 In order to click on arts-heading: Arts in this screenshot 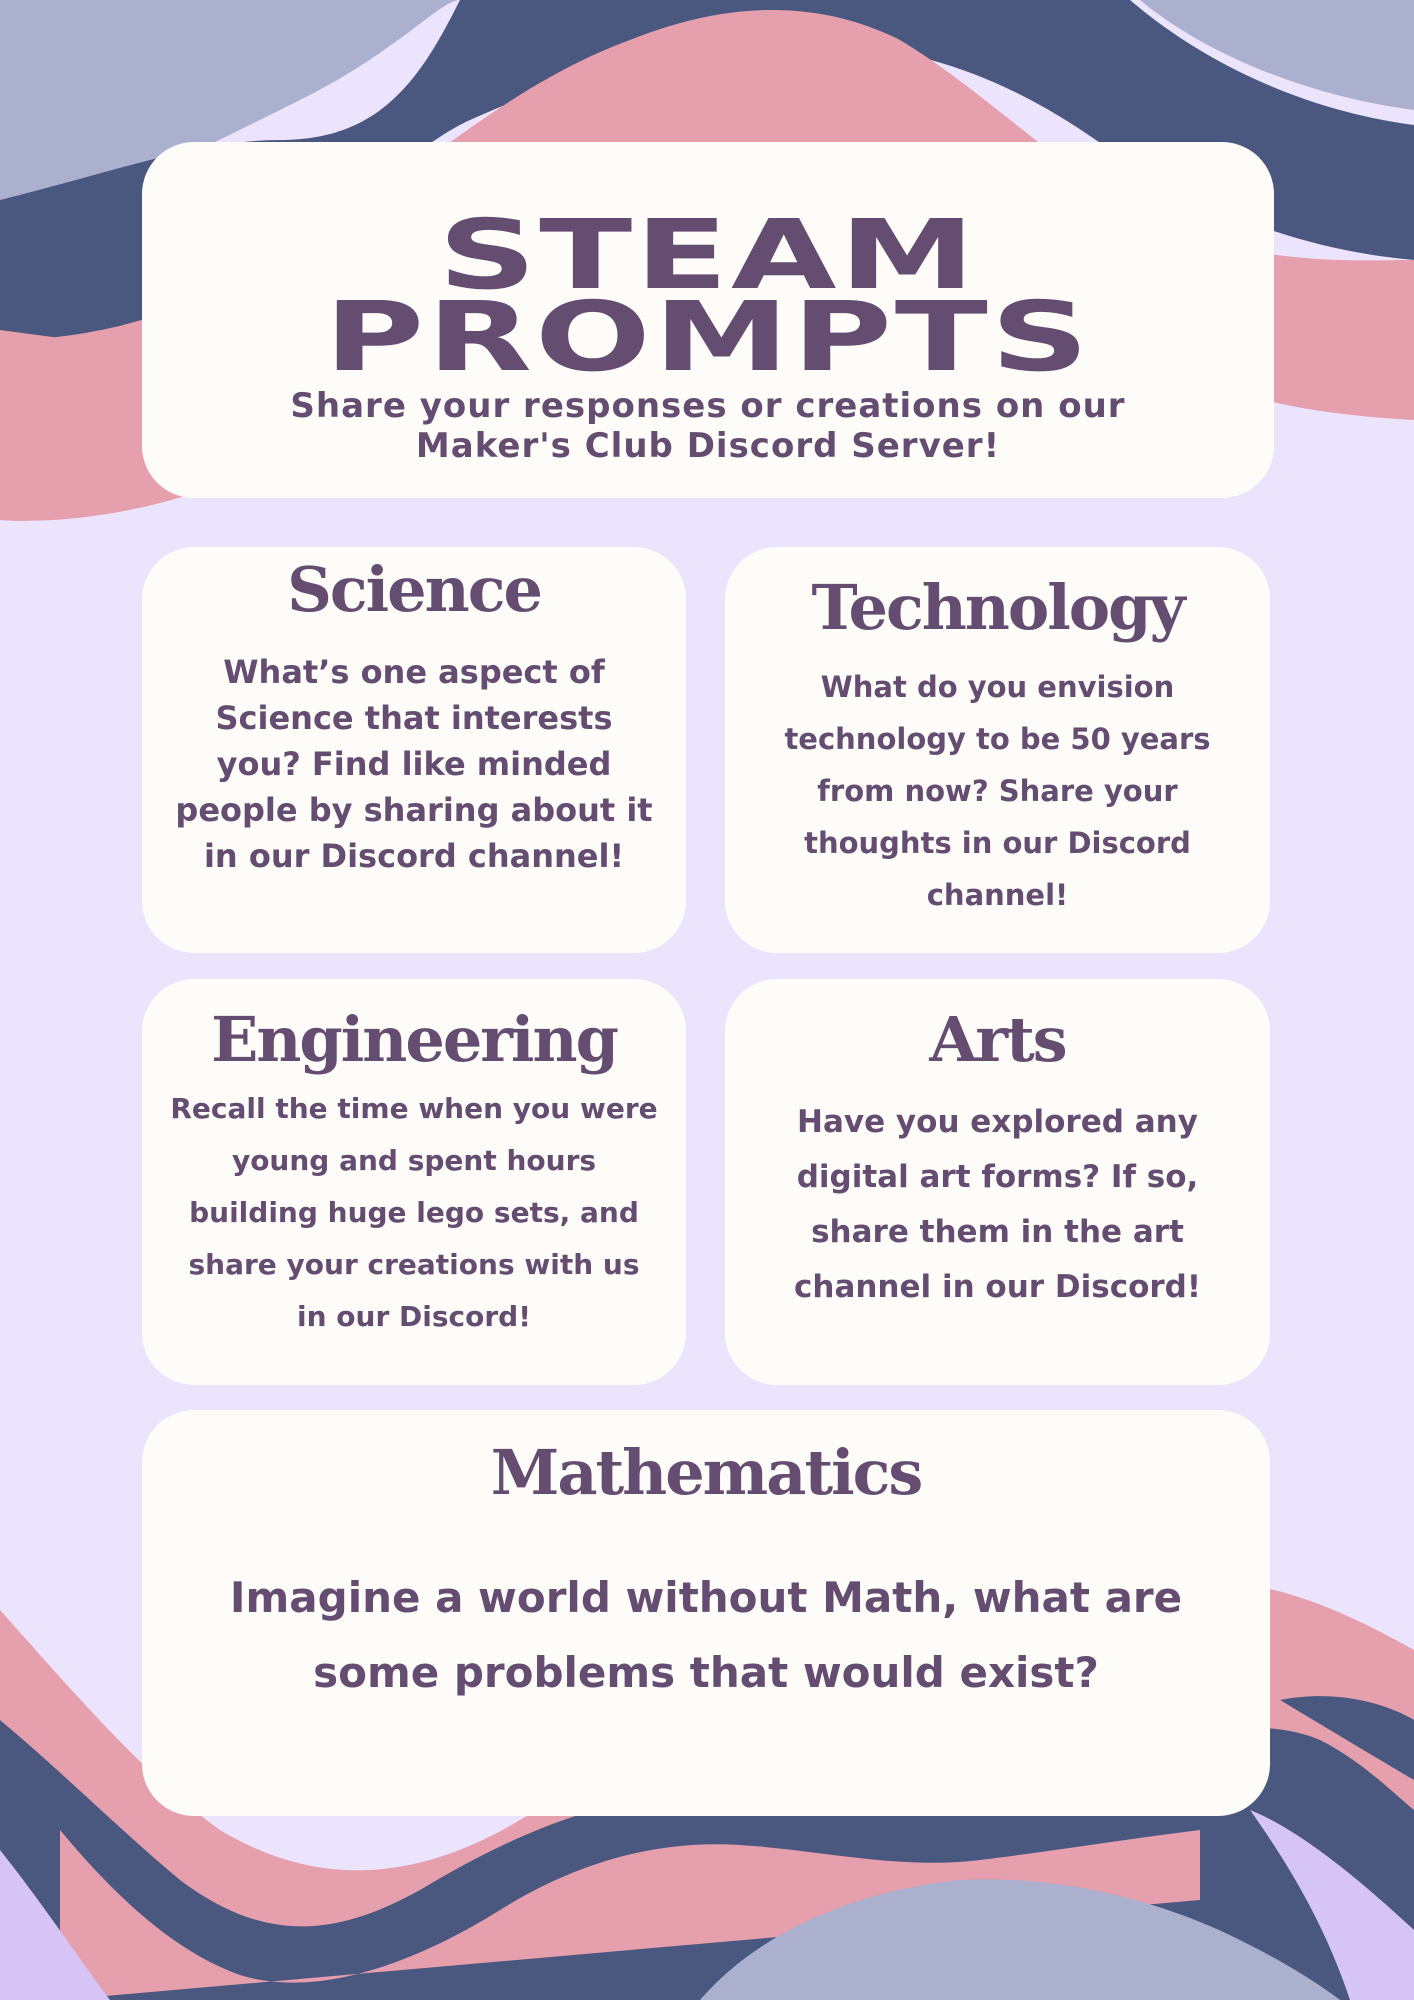, I will do `click(998, 1039)`.